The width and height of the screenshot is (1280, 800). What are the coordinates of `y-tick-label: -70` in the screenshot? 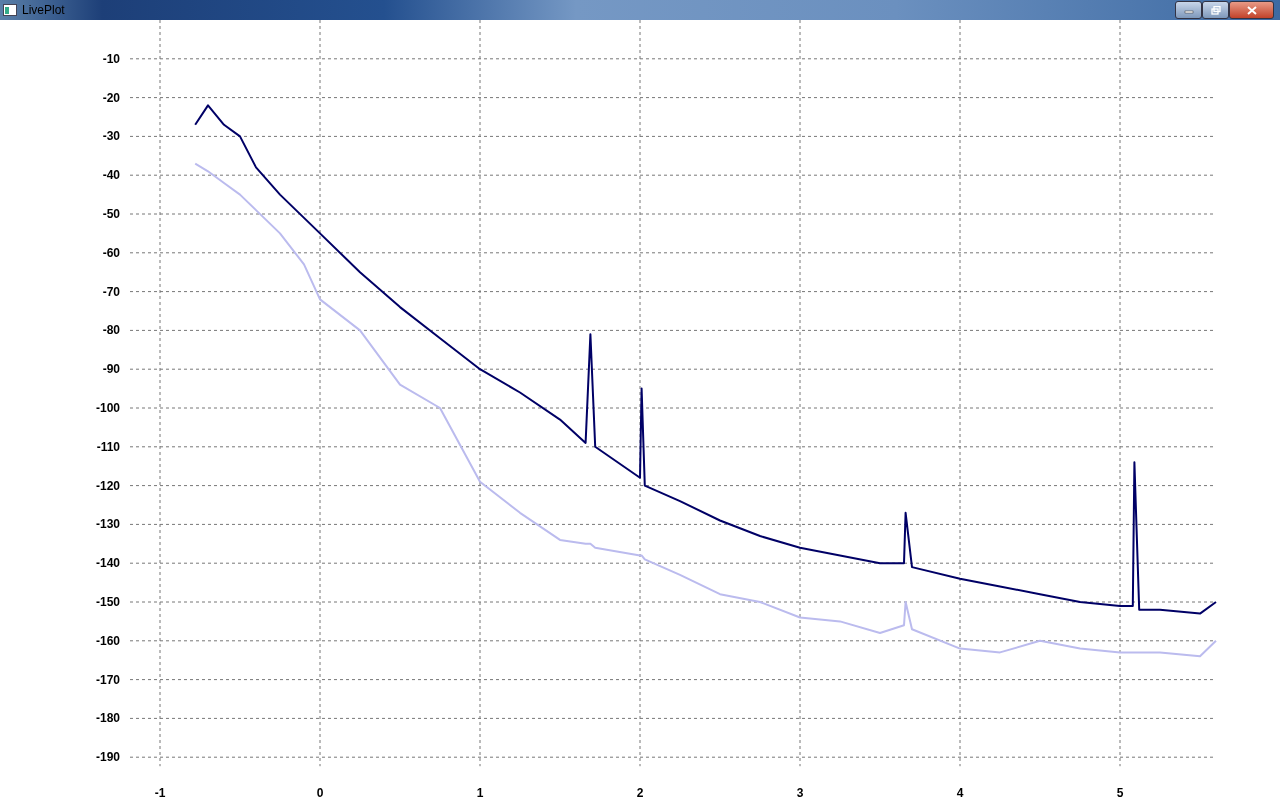 It's located at (111, 291).